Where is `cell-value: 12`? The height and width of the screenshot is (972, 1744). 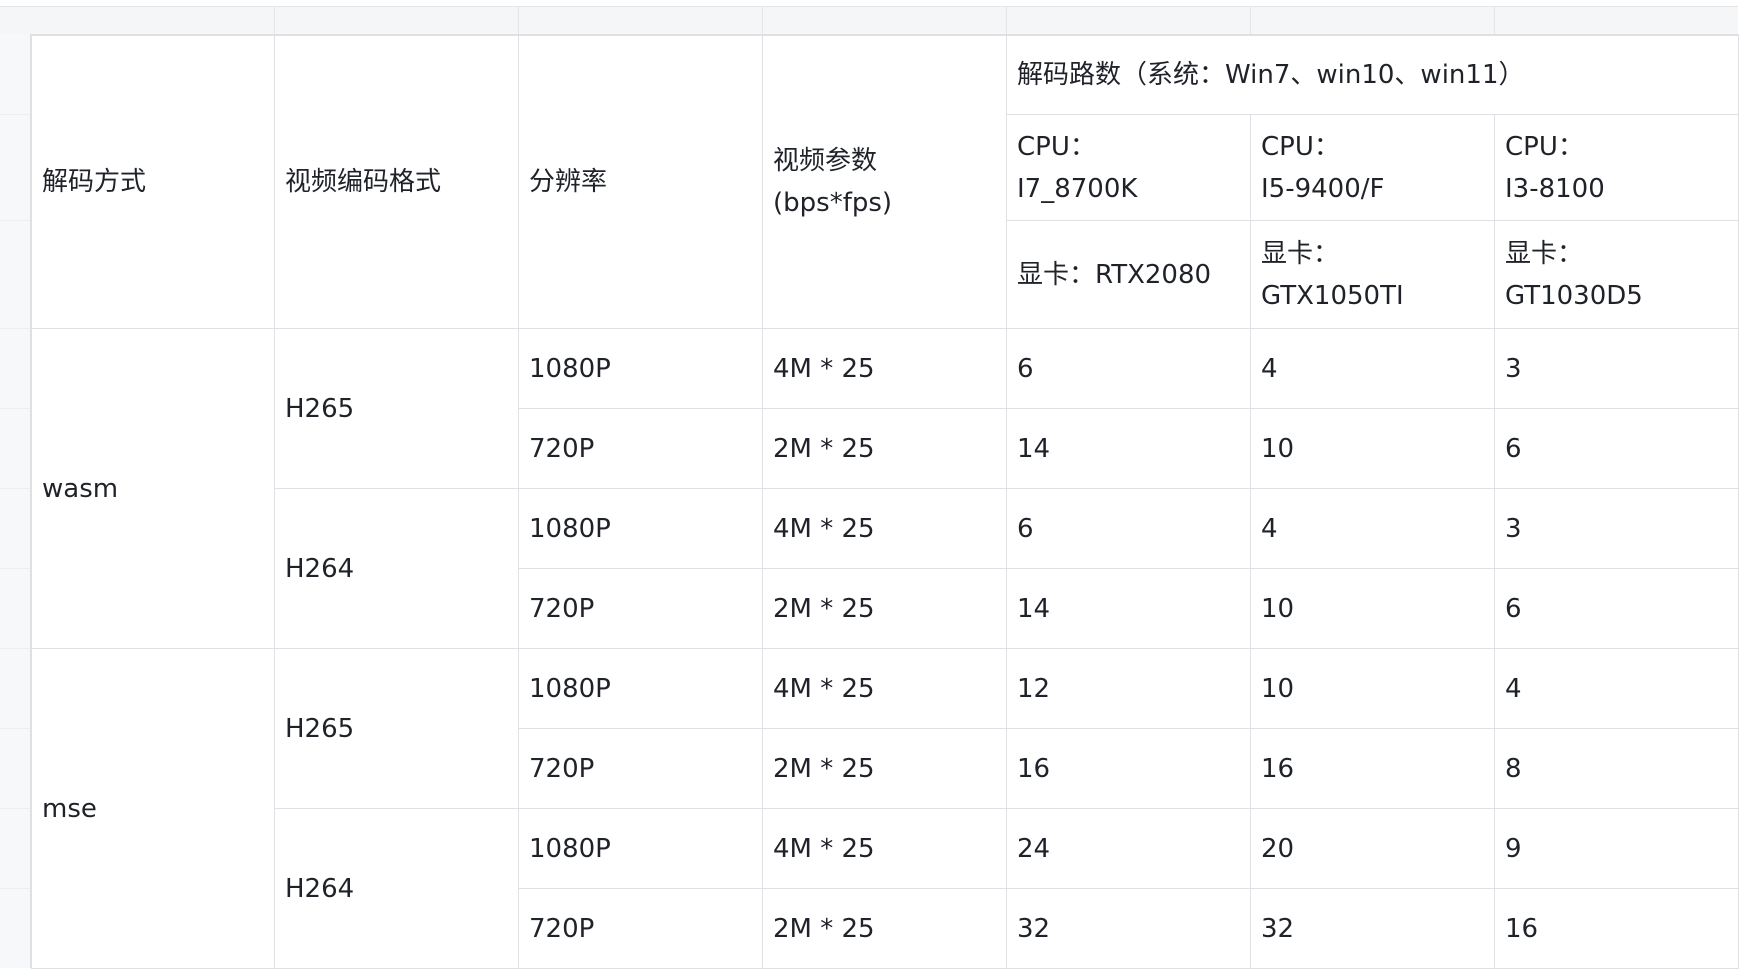
cell-value: 12 is located at coordinates (1128, 688).